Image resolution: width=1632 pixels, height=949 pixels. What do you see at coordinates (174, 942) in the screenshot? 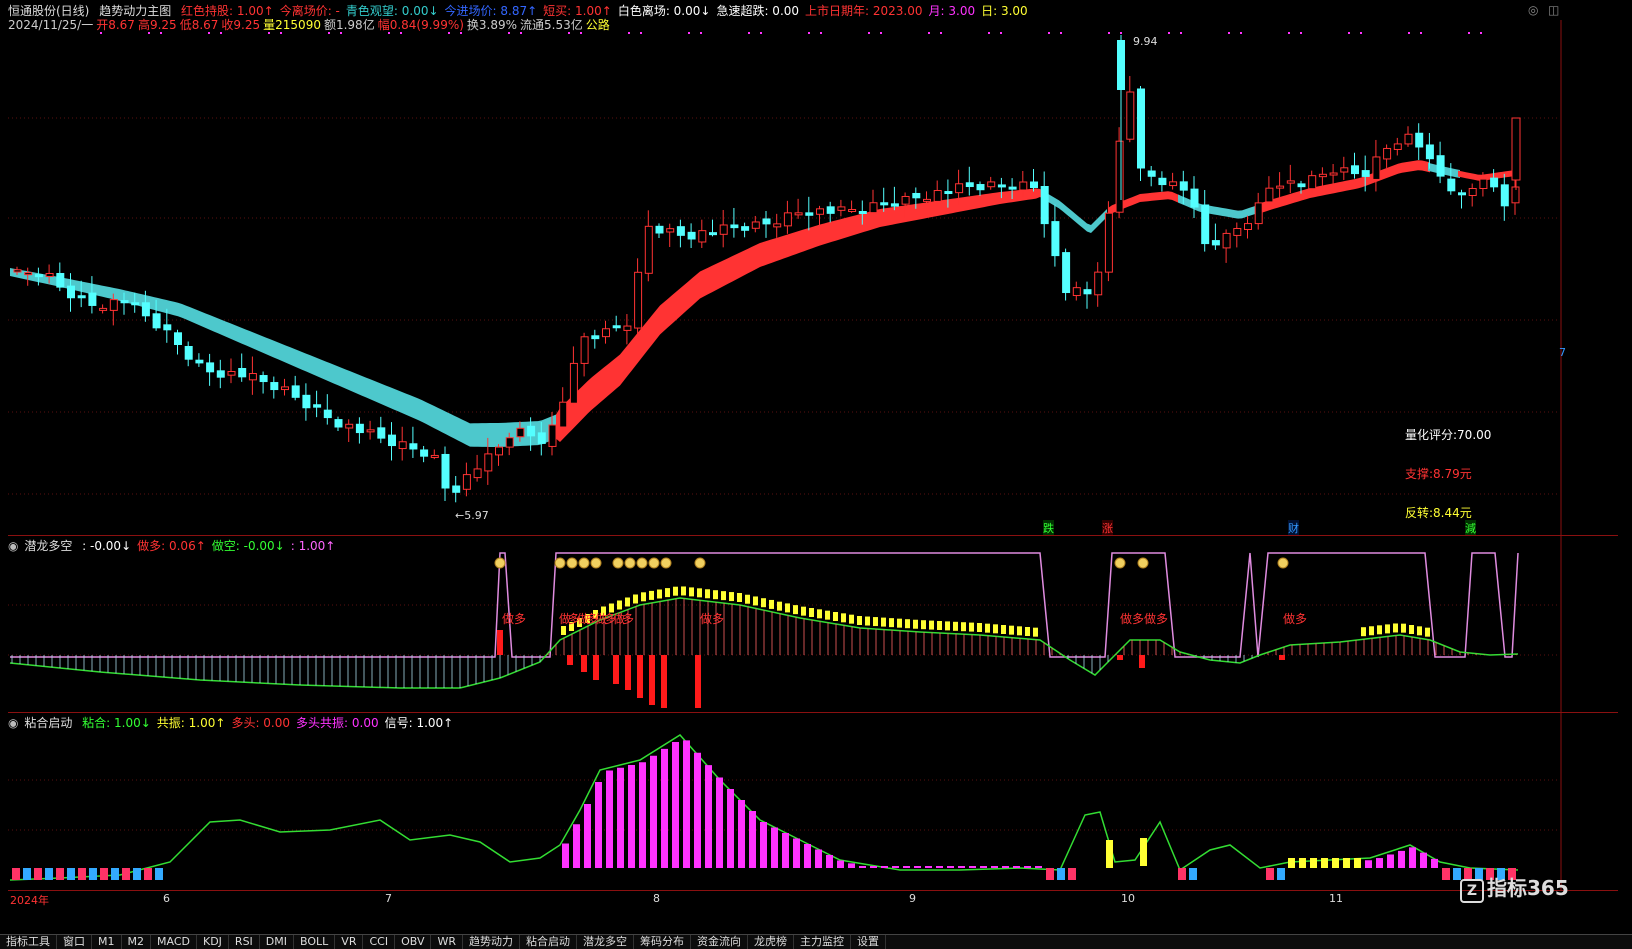
I see `toolbar-tab-4: MACD` at bounding box center [174, 942].